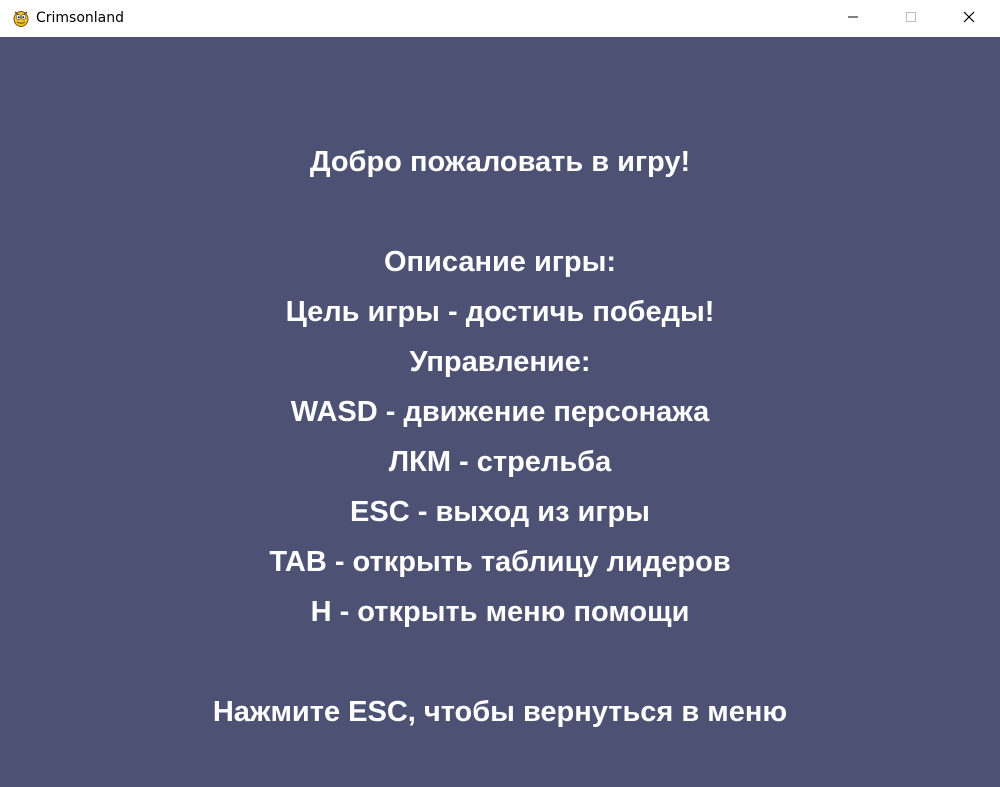 Image resolution: width=1000 pixels, height=787 pixels. I want to click on maximize-icon, so click(911, 19).